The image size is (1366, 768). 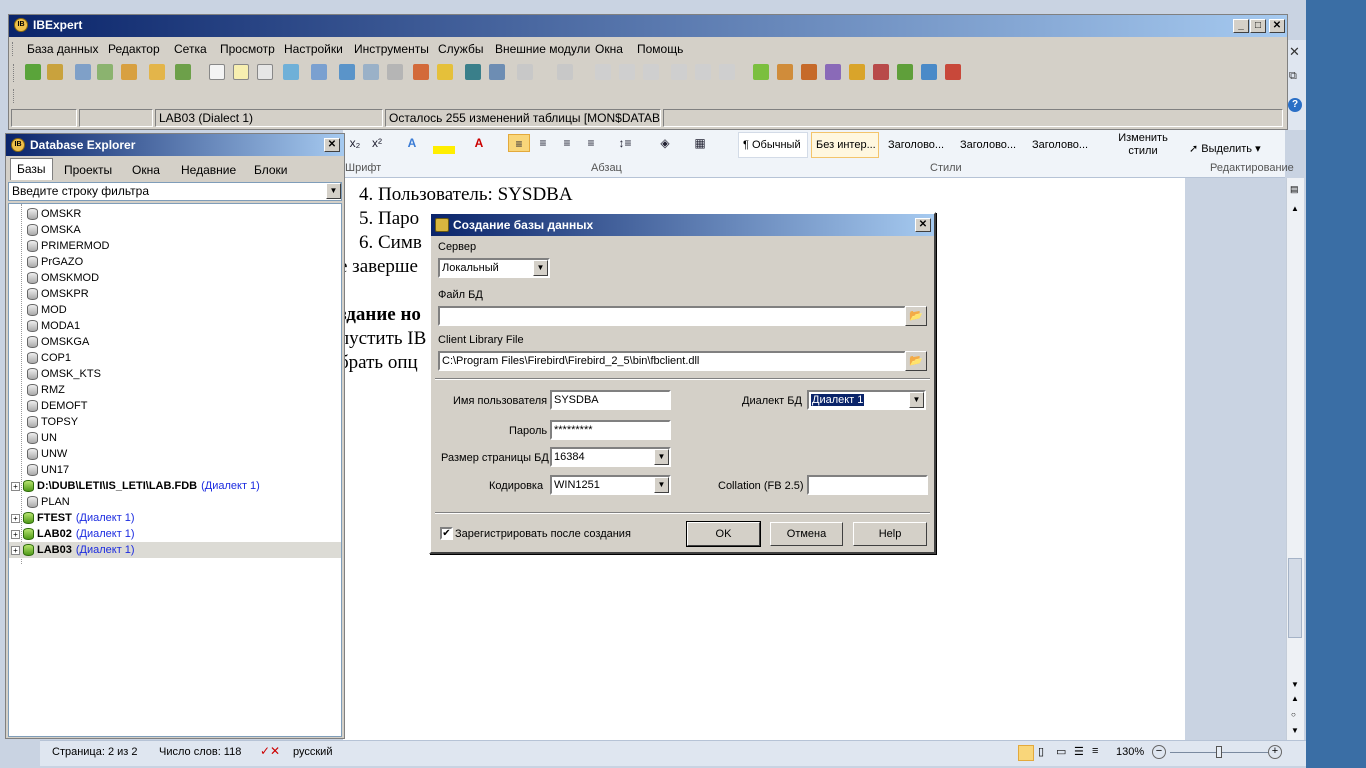 I want to click on style-normal: ¶ Обычный, so click(x=773, y=145).